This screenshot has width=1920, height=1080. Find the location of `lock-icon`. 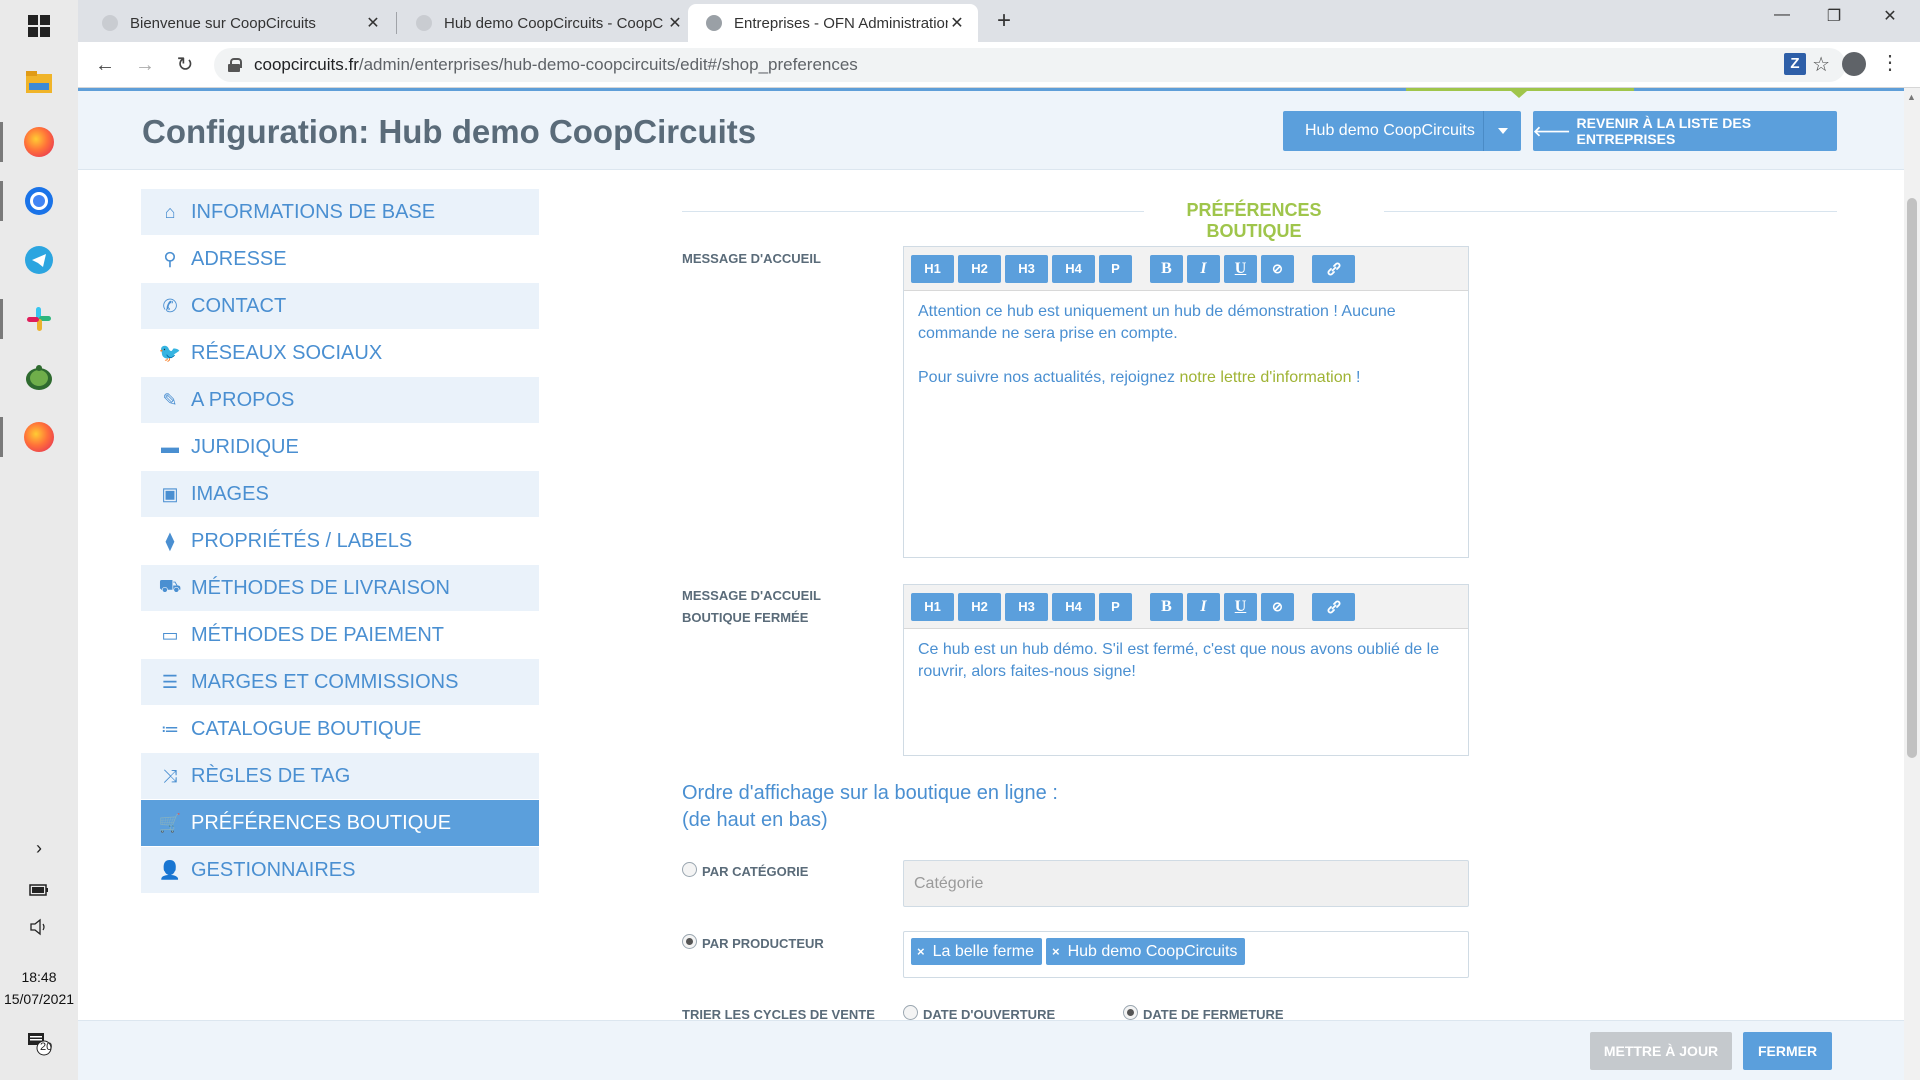

lock-icon is located at coordinates (235, 65).